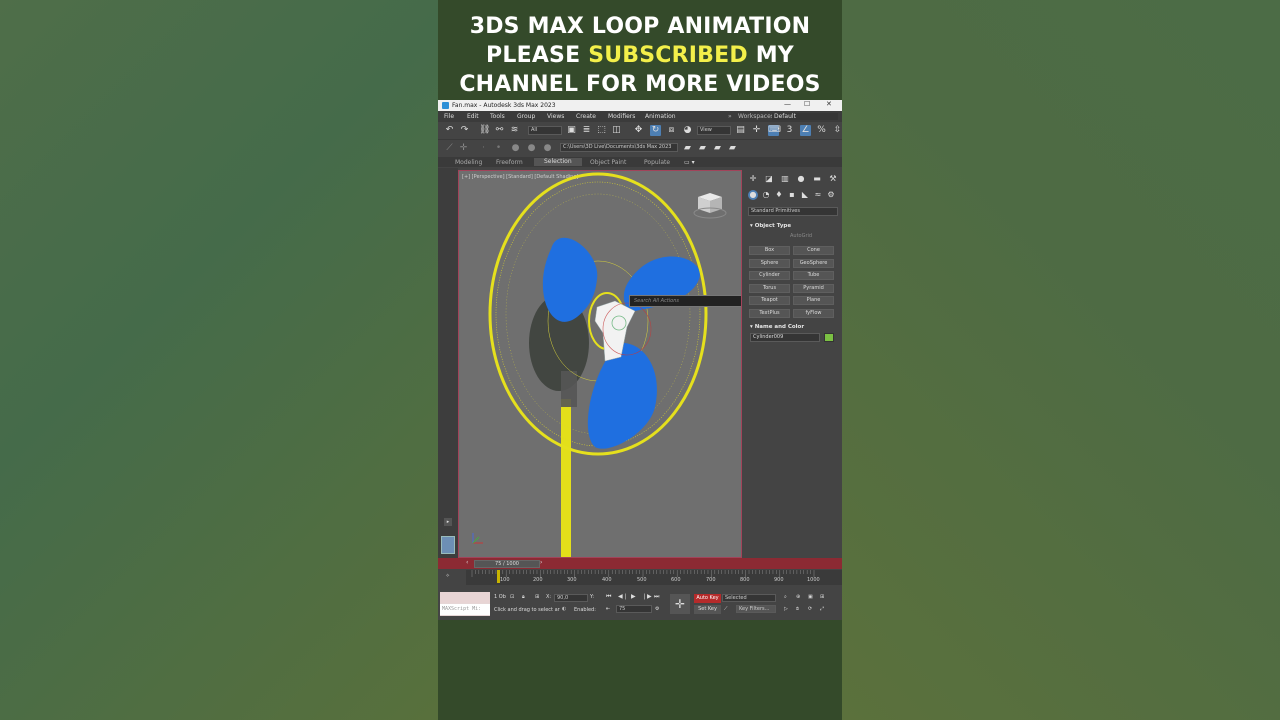  What do you see at coordinates (499, 130) in the screenshot?
I see `unlink-icon: ⚯` at bounding box center [499, 130].